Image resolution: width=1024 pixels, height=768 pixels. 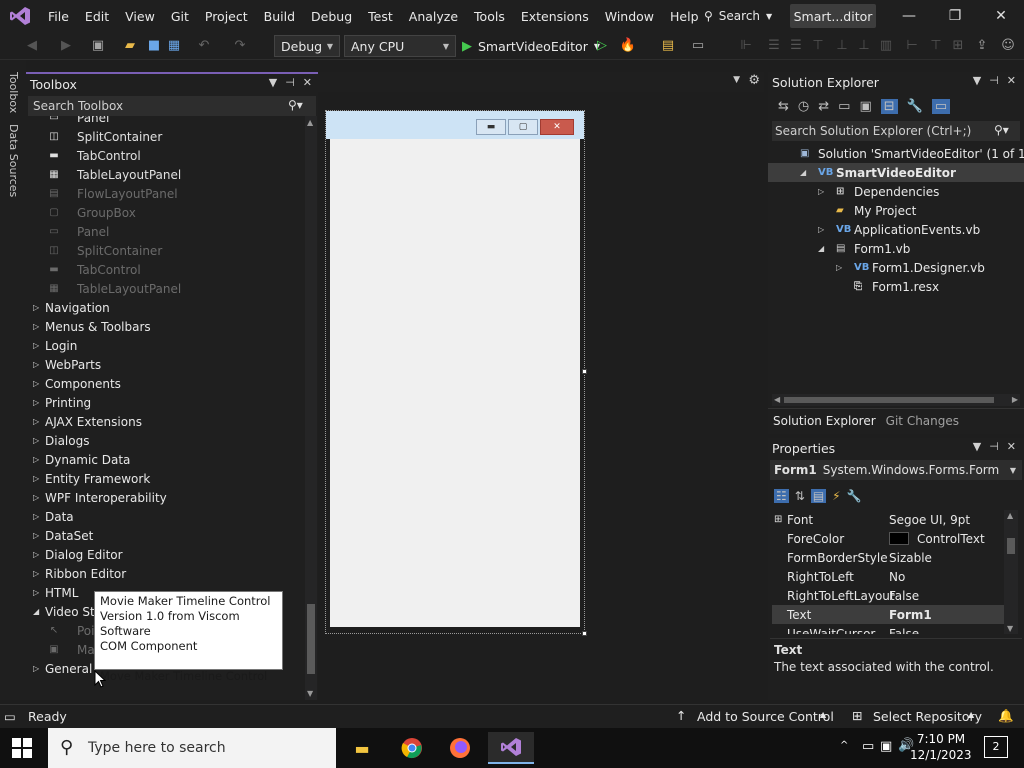 I want to click on pin-icon: ⊣, so click(x=994, y=446).